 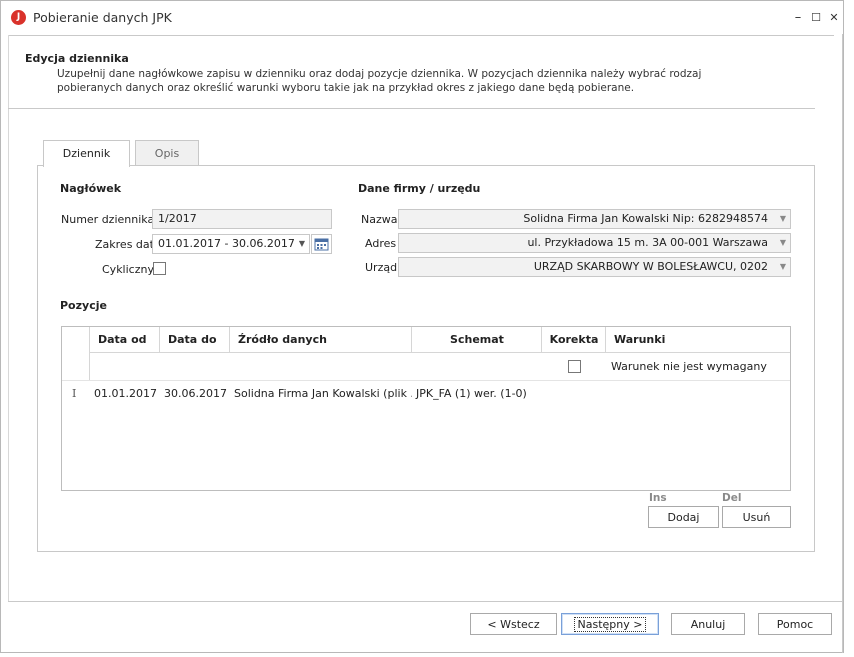 I want to click on tab-opis: Opis, so click(x=167, y=152).